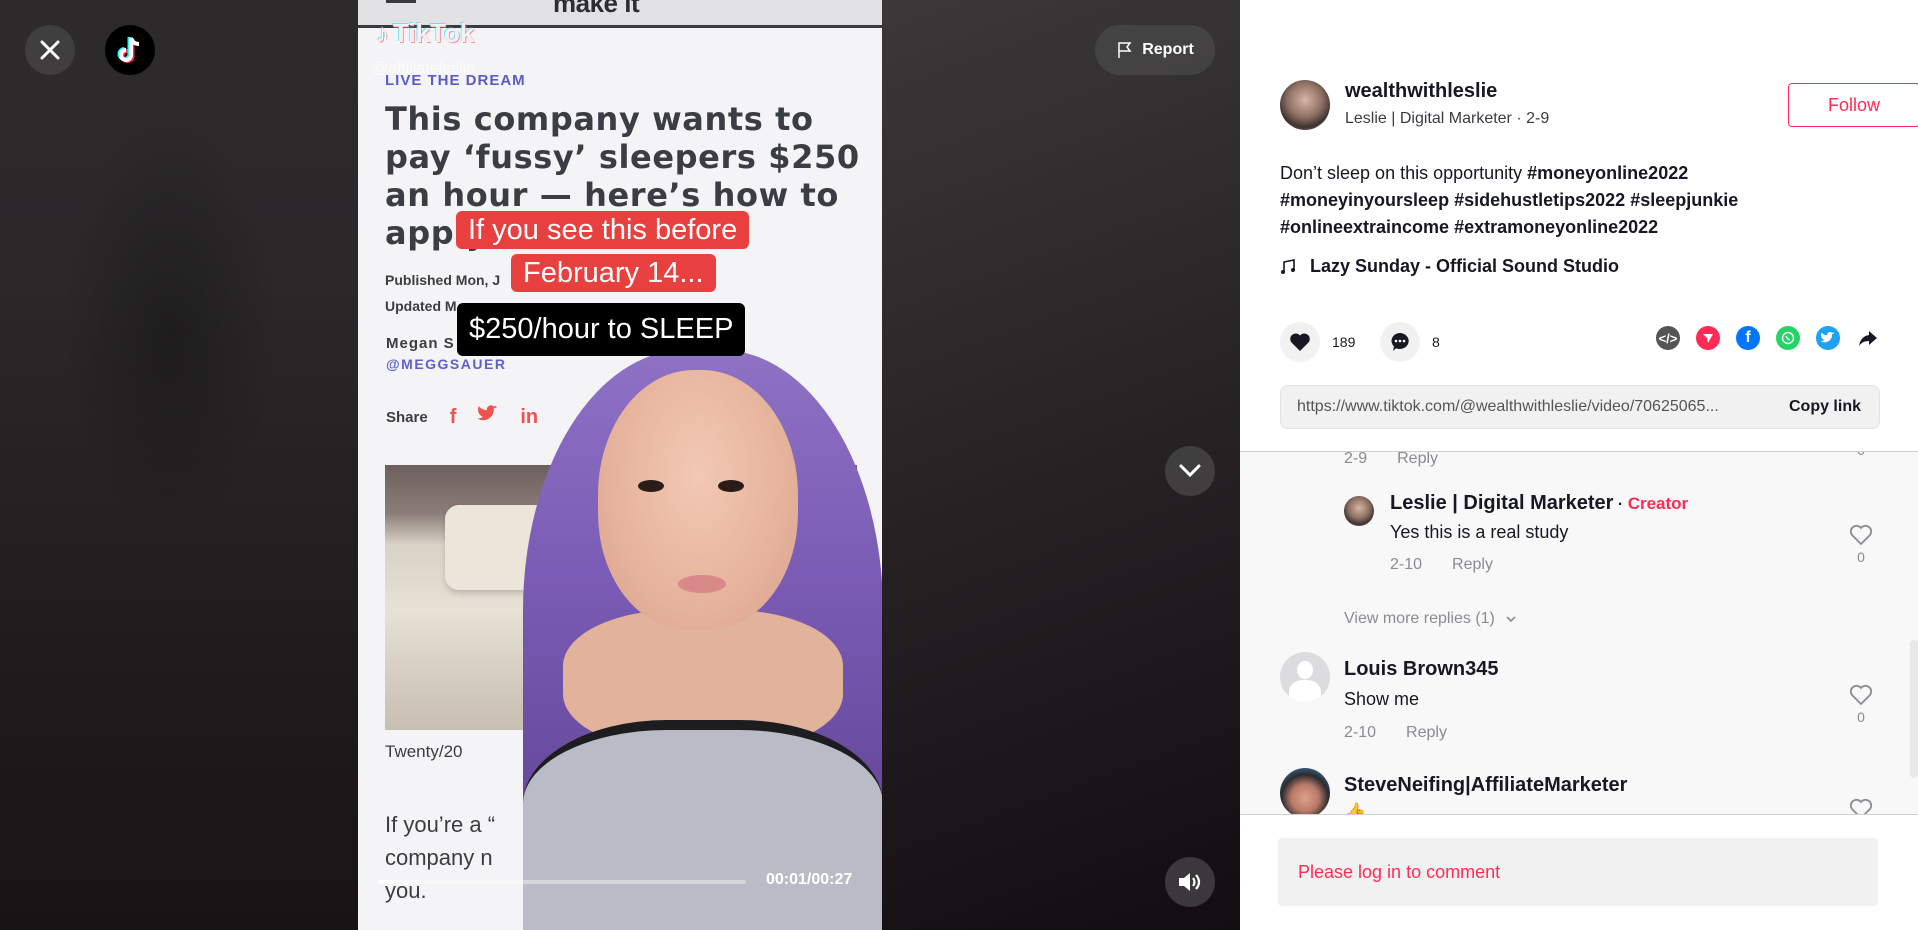 This screenshot has height=930, width=1918. I want to click on watermark-brand: TikTok, so click(434, 33).